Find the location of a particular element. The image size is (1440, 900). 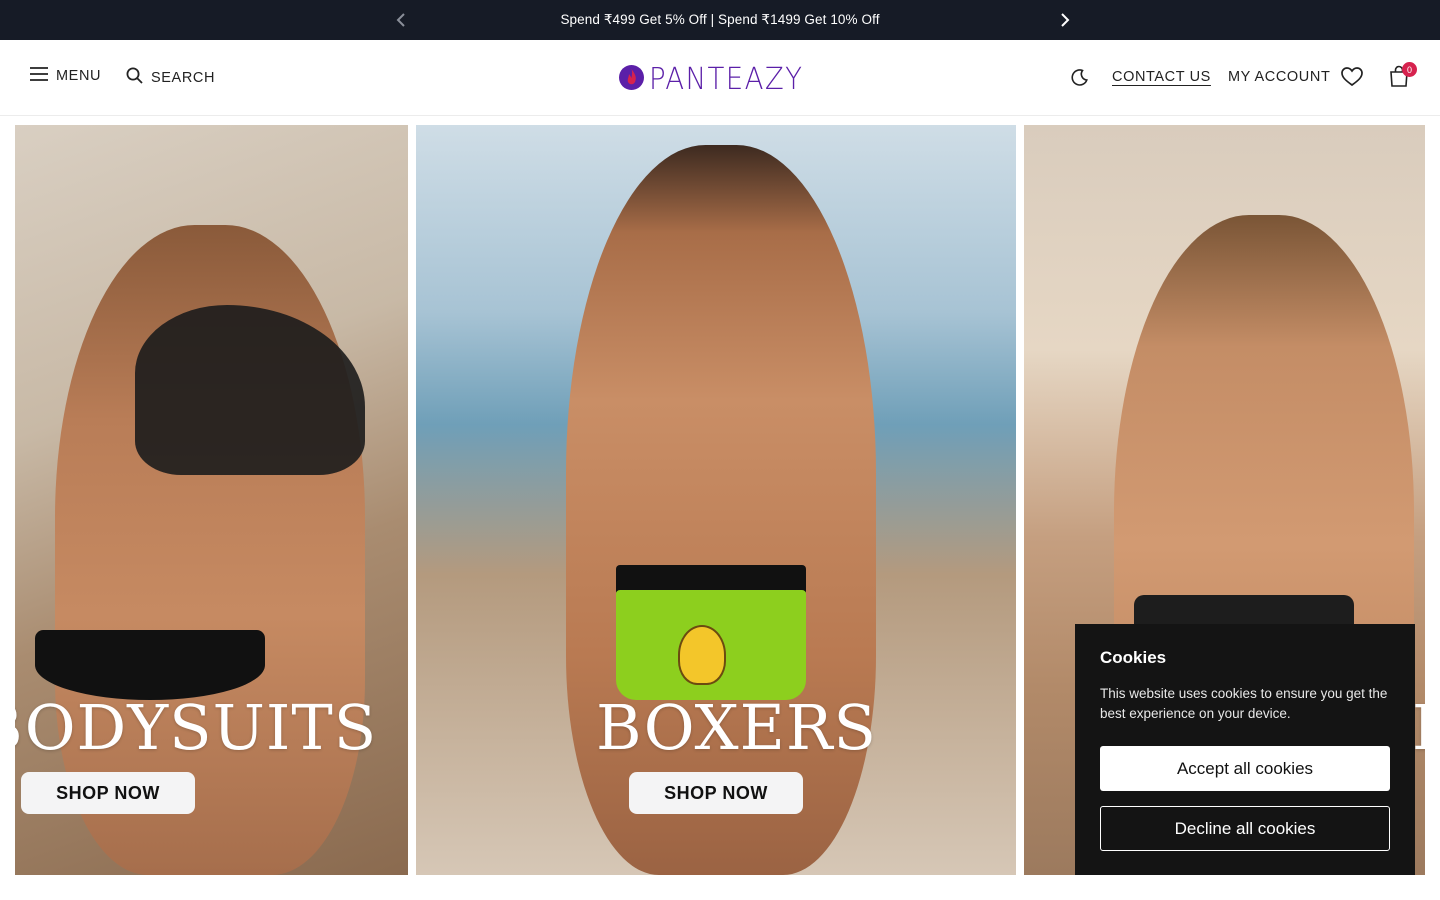

moon-icon is located at coordinates (1079, 77).